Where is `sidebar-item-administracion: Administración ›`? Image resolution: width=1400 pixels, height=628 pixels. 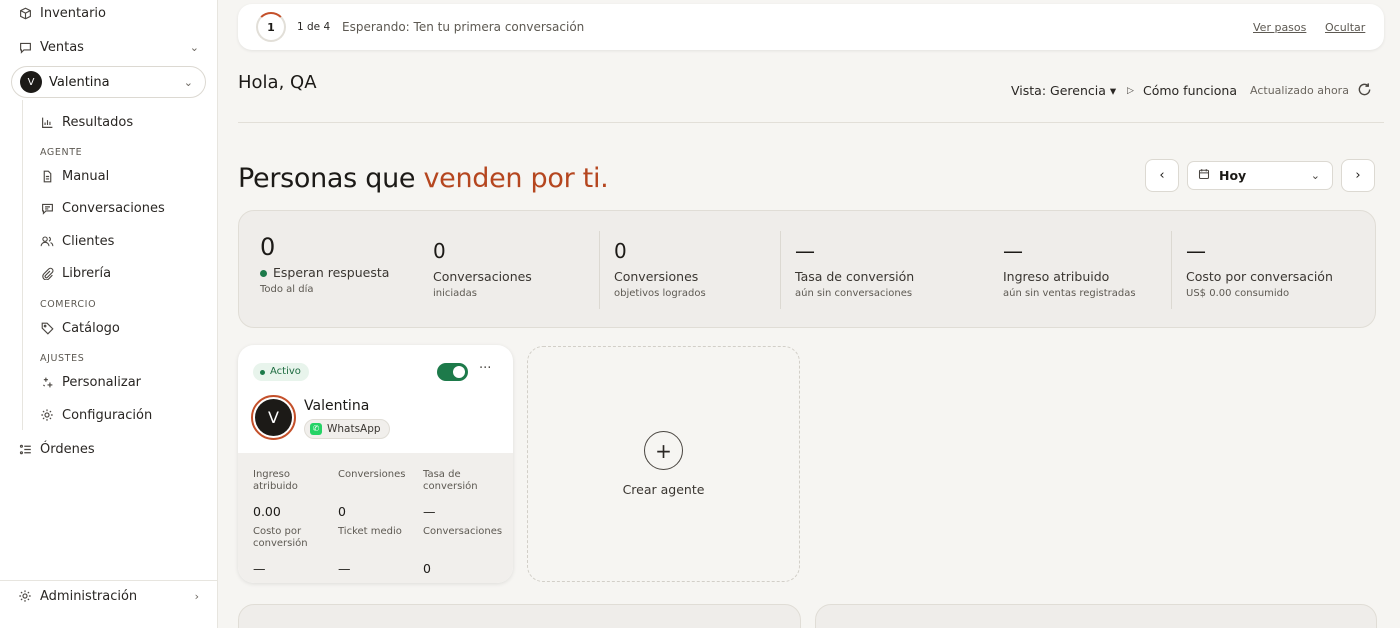
sidebar-item-administracion: Administración › is located at coordinates (108, 596).